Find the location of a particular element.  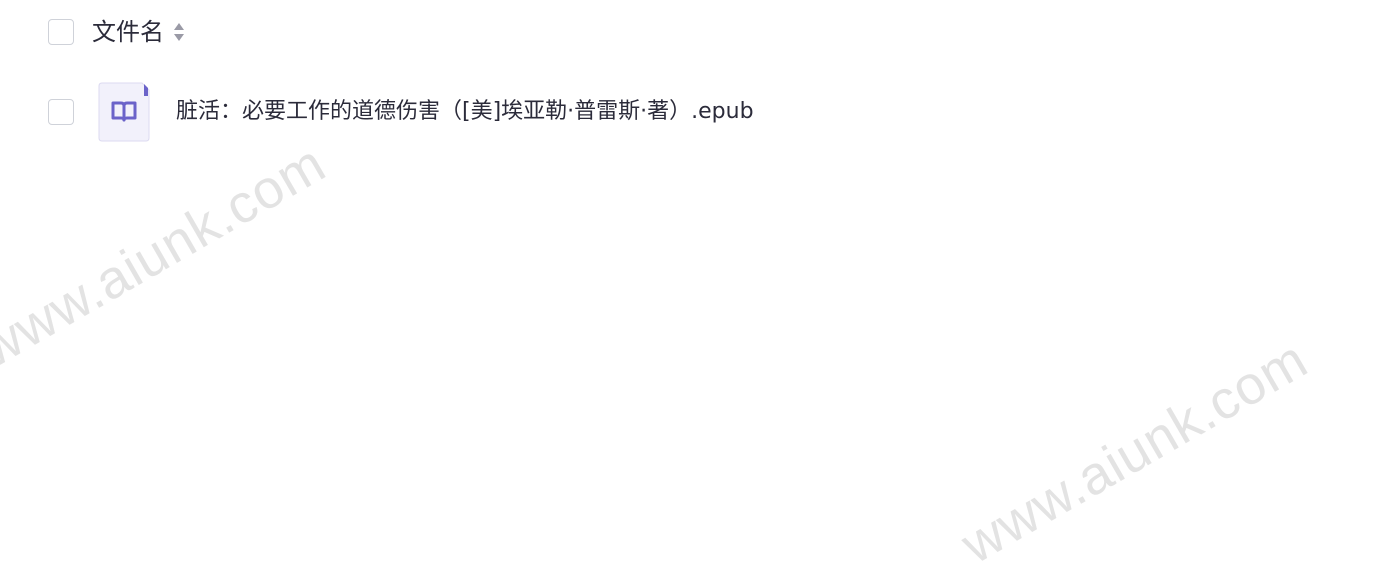

select-all-checkbox is located at coordinates (61, 32).